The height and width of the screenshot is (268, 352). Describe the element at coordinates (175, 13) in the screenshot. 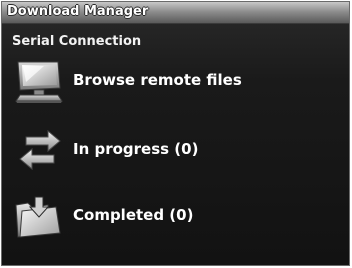

I see `title-bar: Download Manager` at that location.